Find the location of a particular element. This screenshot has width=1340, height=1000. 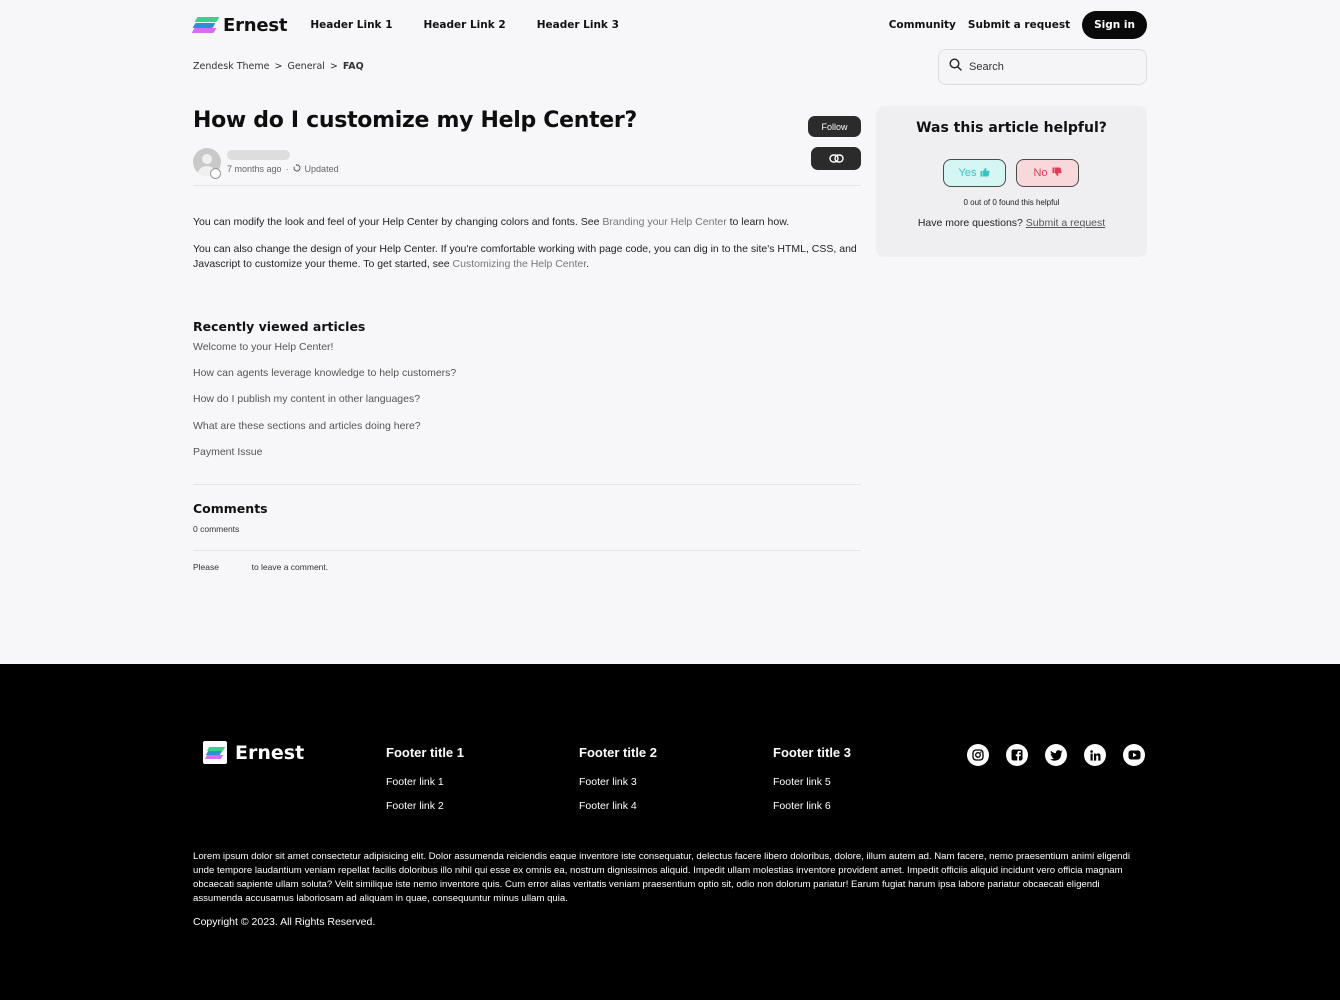

footer-title: Footer title 3 is located at coordinates (812, 752).